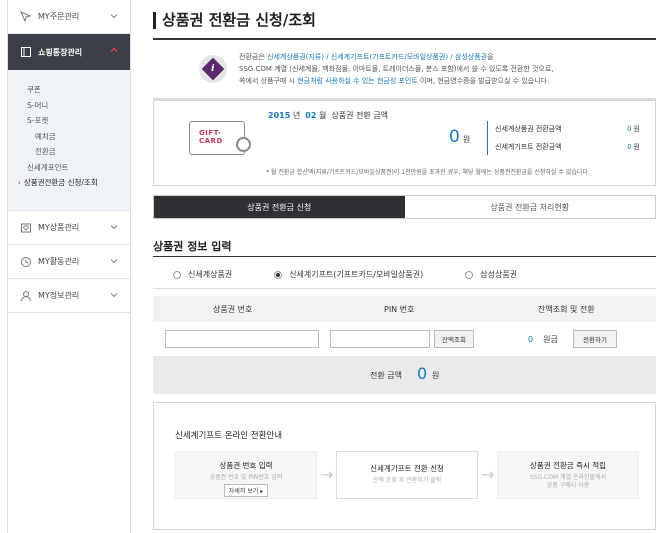 The height and width of the screenshot is (533, 663). I want to click on info-icon: i, so click(213, 69).